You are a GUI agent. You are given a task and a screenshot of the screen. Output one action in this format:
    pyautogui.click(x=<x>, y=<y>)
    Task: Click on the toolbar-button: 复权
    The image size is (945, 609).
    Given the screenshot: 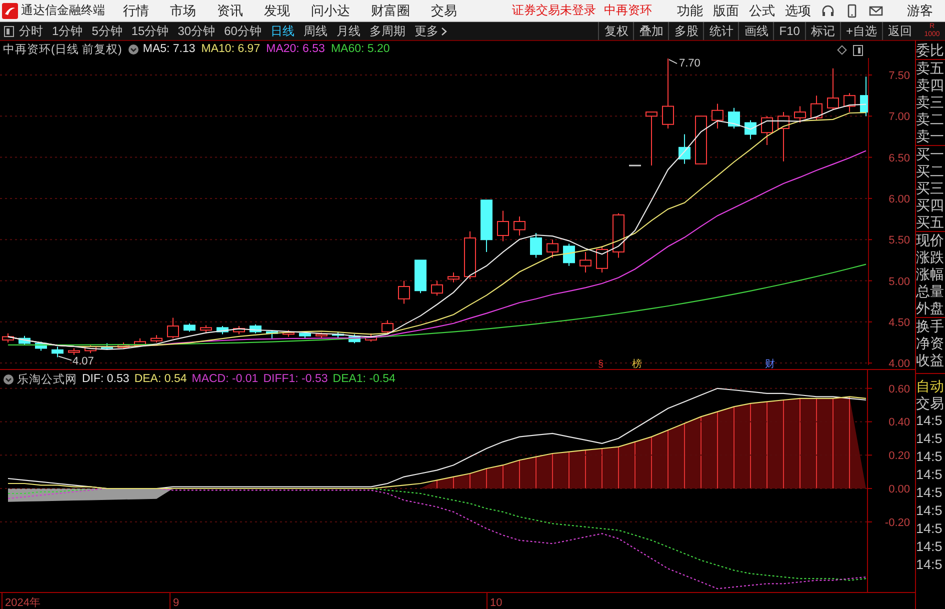 What is the action you would take?
    pyautogui.click(x=616, y=31)
    